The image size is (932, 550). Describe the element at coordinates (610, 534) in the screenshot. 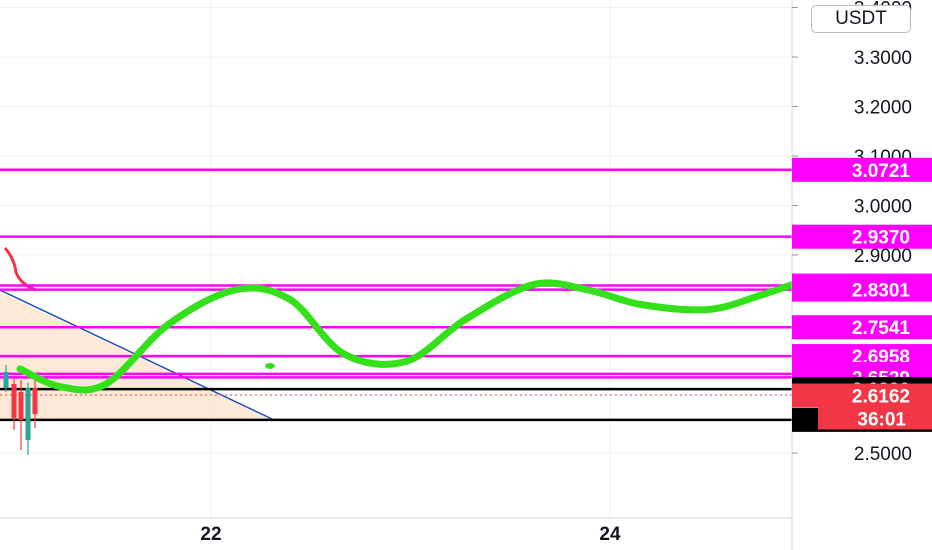

I see `time-tick-label: 24` at that location.